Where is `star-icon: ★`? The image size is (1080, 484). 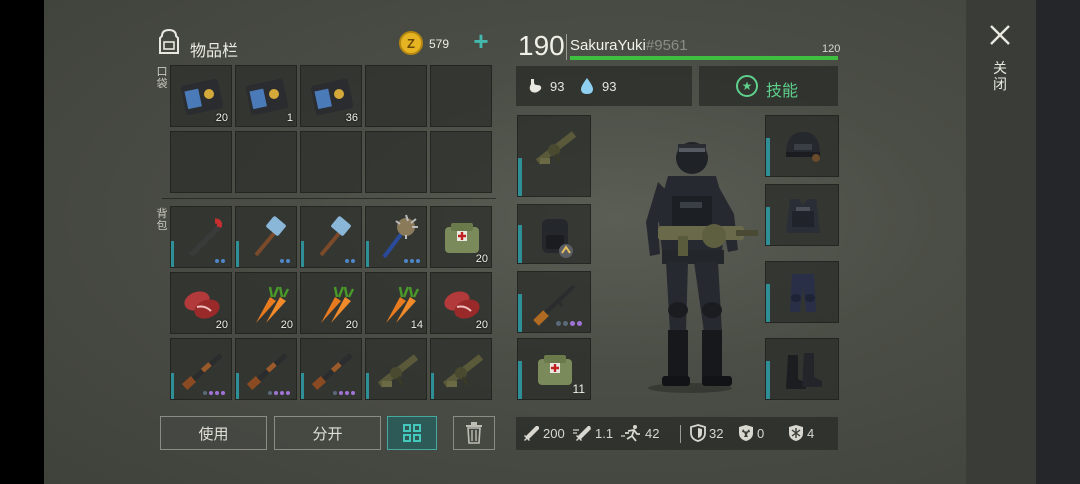
star-icon: ★ is located at coordinates (747, 86).